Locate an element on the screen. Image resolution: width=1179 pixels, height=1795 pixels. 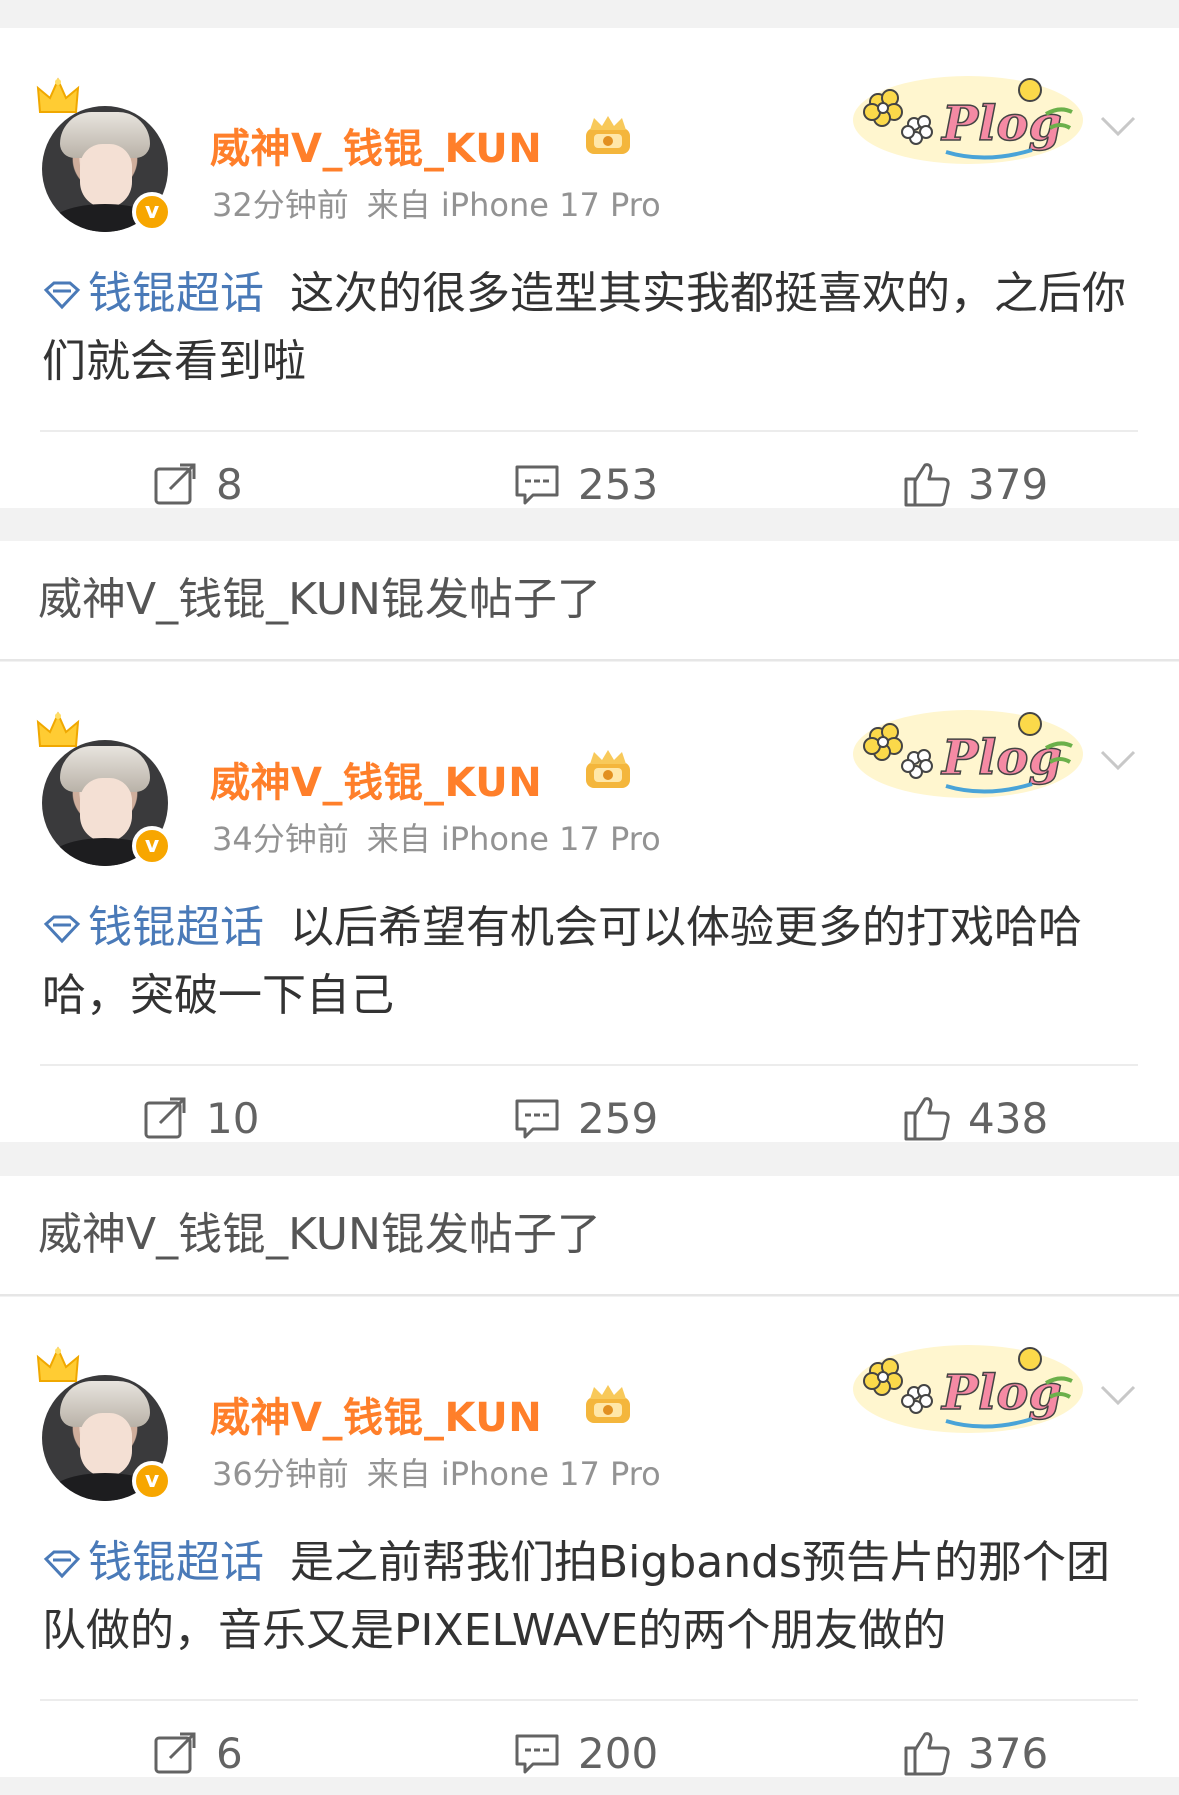
like-button: 438 is located at coordinates (975, 1118).